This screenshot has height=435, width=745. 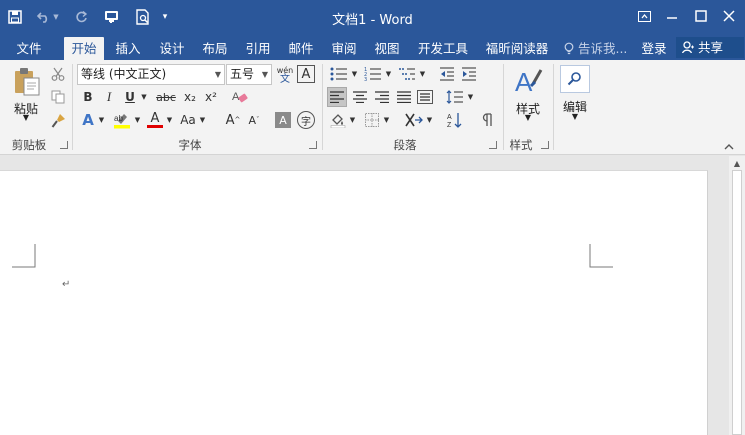 What do you see at coordinates (128, 48) in the screenshot?
I see `tab-insert: 插入` at bounding box center [128, 48].